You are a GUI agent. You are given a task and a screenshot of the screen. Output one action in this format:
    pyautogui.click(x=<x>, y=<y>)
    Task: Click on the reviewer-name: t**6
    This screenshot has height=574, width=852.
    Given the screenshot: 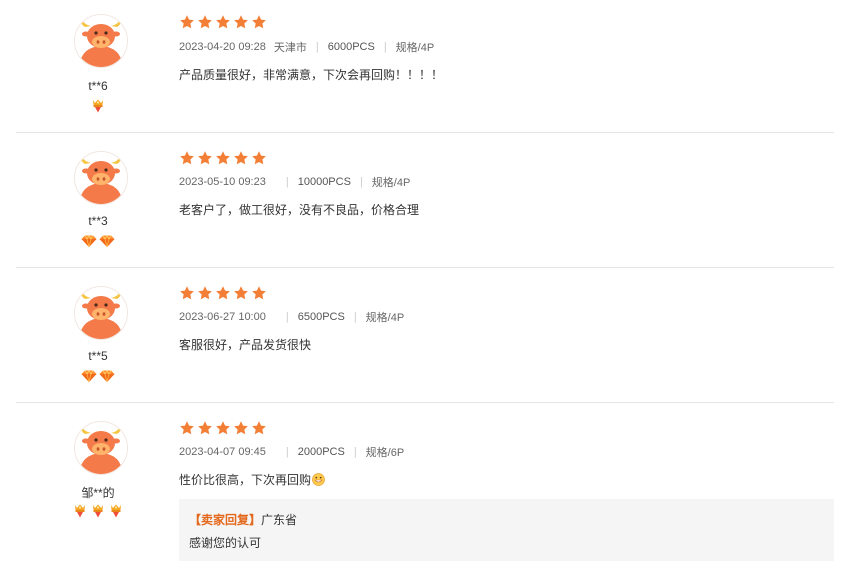 What is the action you would take?
    pyautogui.click(x=98, y=86)
    